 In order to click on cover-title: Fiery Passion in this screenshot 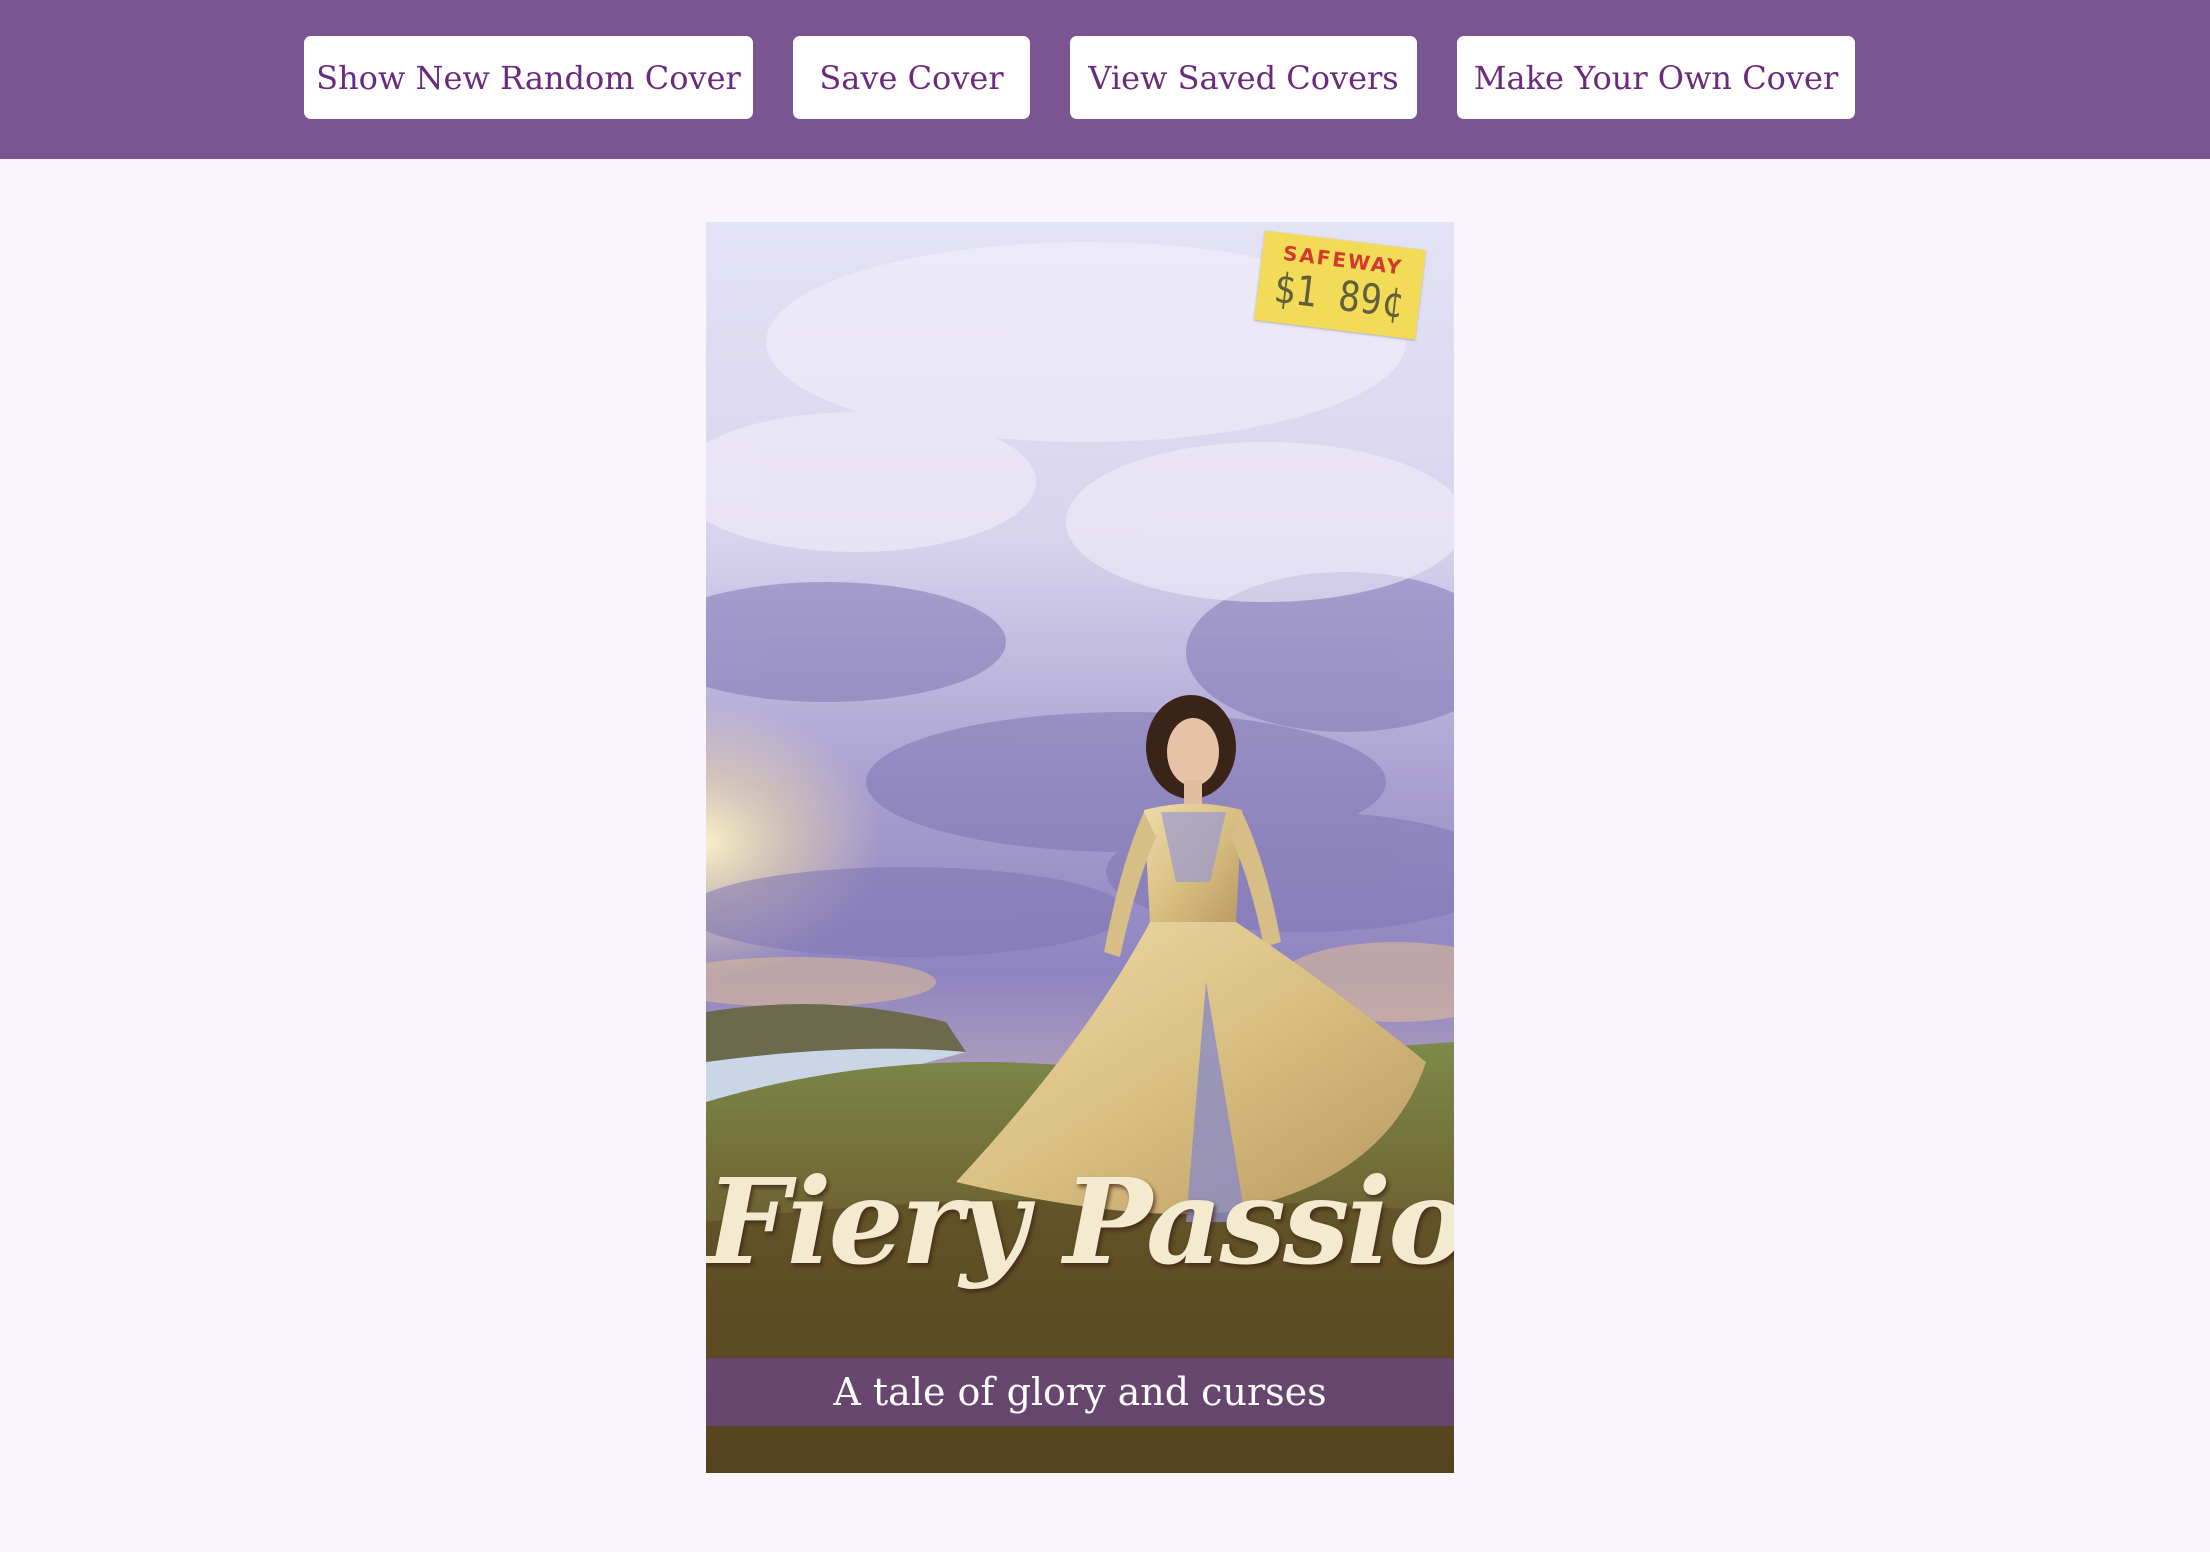, I will do `click(1080, 1221)`.